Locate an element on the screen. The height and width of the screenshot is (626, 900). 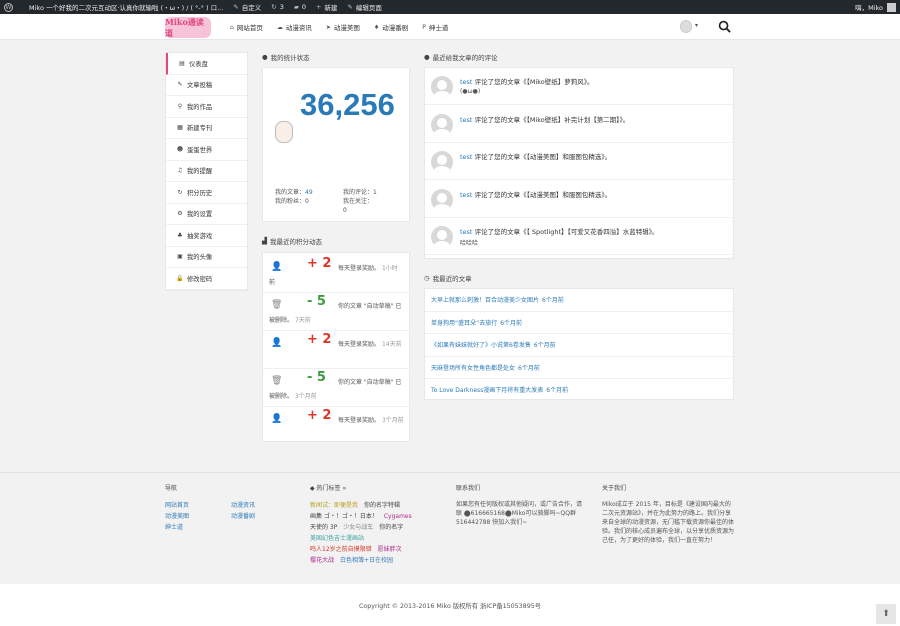
sidebar-item-label: 我的设置 is located at coordinates (200, 215).